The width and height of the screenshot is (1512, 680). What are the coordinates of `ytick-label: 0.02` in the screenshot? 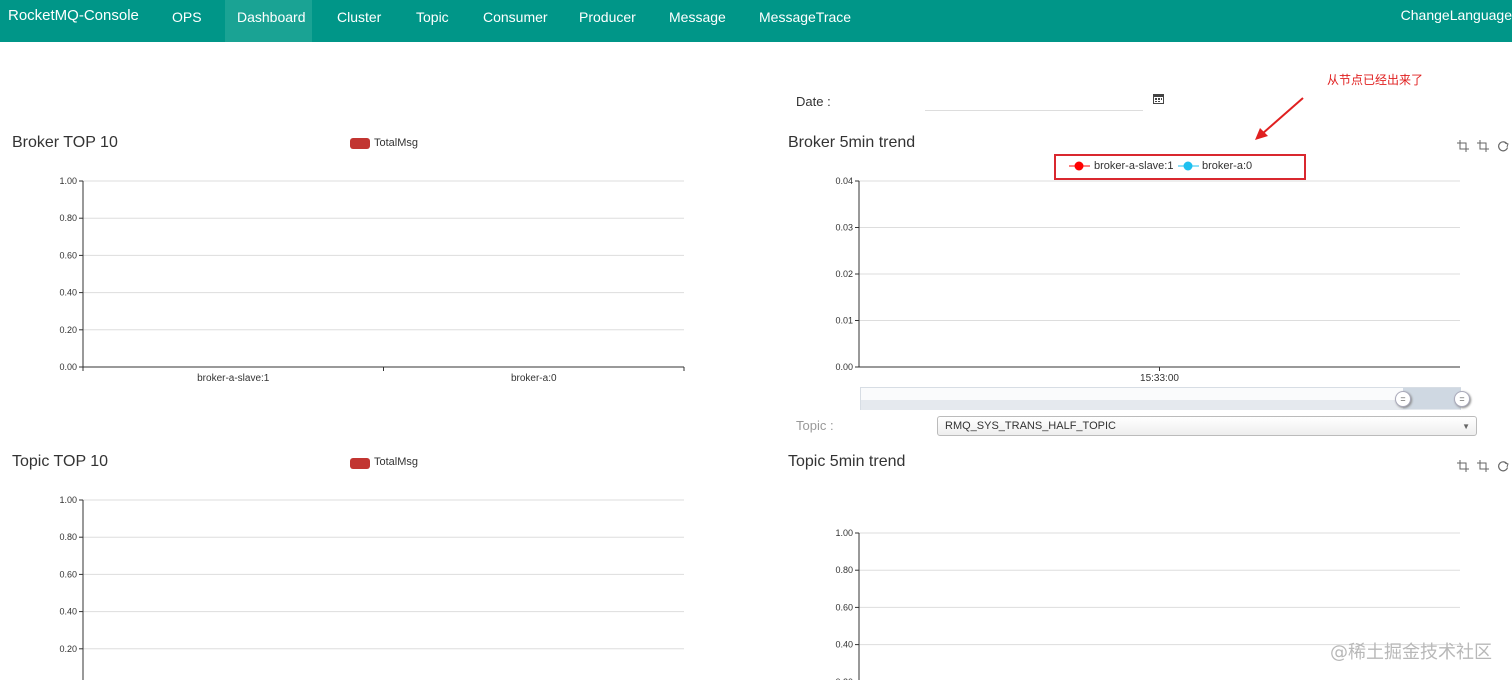 It's located at (844, 274).